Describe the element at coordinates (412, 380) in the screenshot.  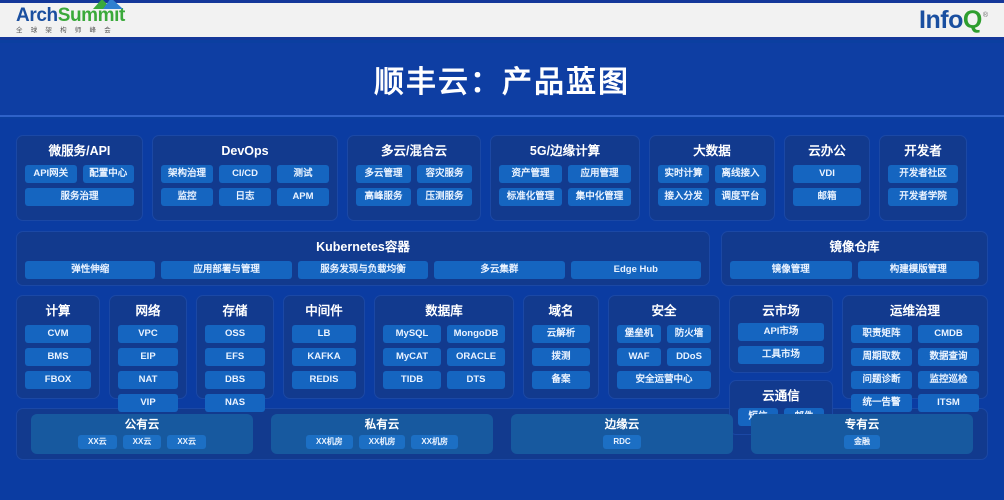
I see `chip-tidb: TIDB` at that location.